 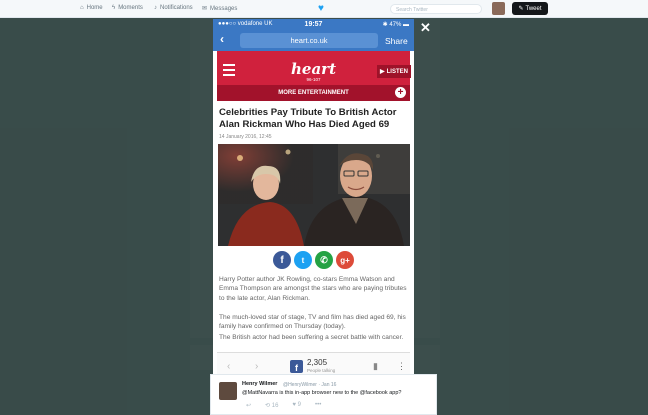 I want to click on listen-button: ▶ LISTEN, so click(x=394, y=71).